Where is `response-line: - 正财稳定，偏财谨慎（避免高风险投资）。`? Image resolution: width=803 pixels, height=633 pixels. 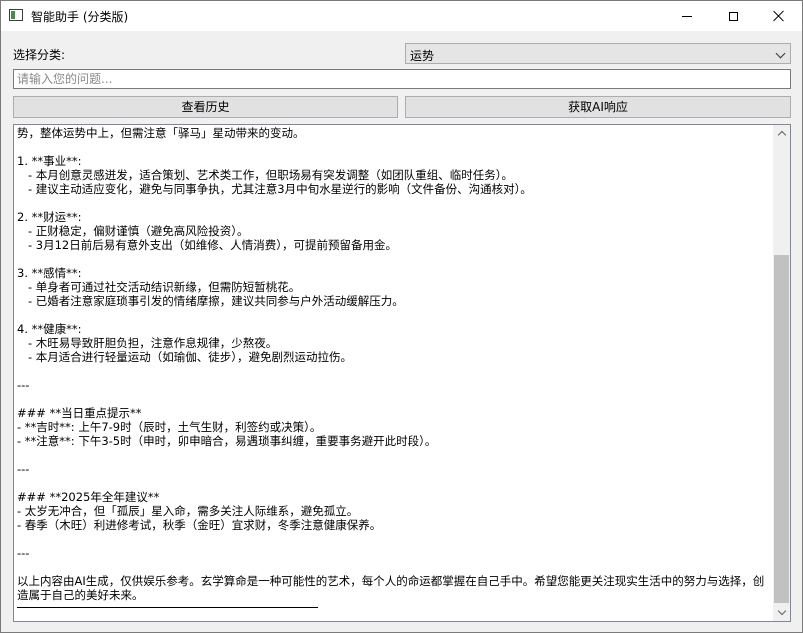 response-line: - 正财稳定，偏财谨慎（避免高风险投资）。 is located at coordinates (133, 231).